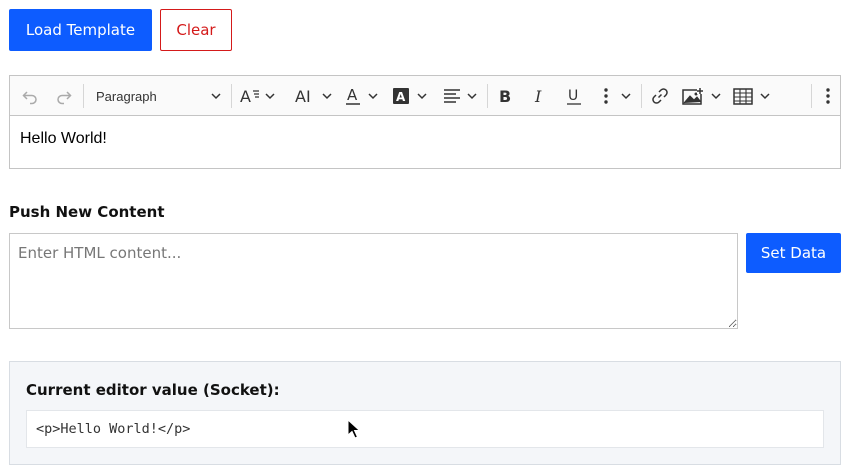  What do you see at coordinates (64, 96) in the screenshot?
I see `redo-icon` at bounding box center [64, 96].